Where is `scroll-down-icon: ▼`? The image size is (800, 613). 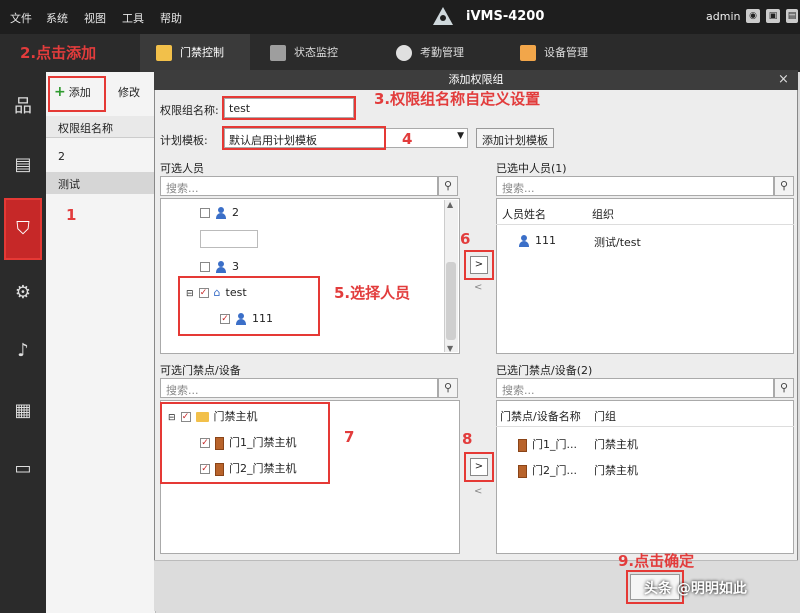
scroll-down-icon: ▼ is located at coordinates (450, 348).